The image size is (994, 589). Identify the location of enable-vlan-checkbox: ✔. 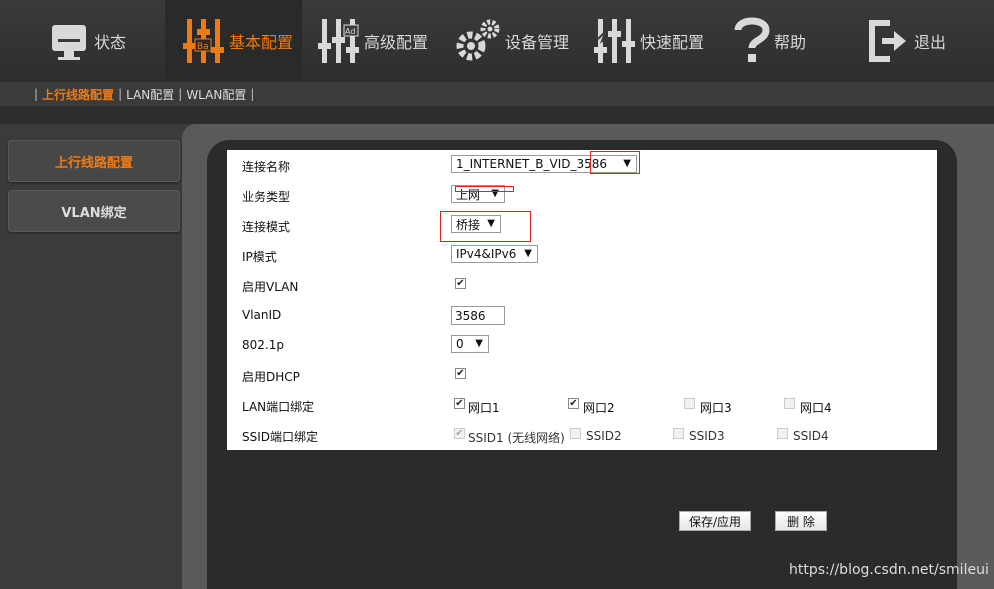
(460, 283).